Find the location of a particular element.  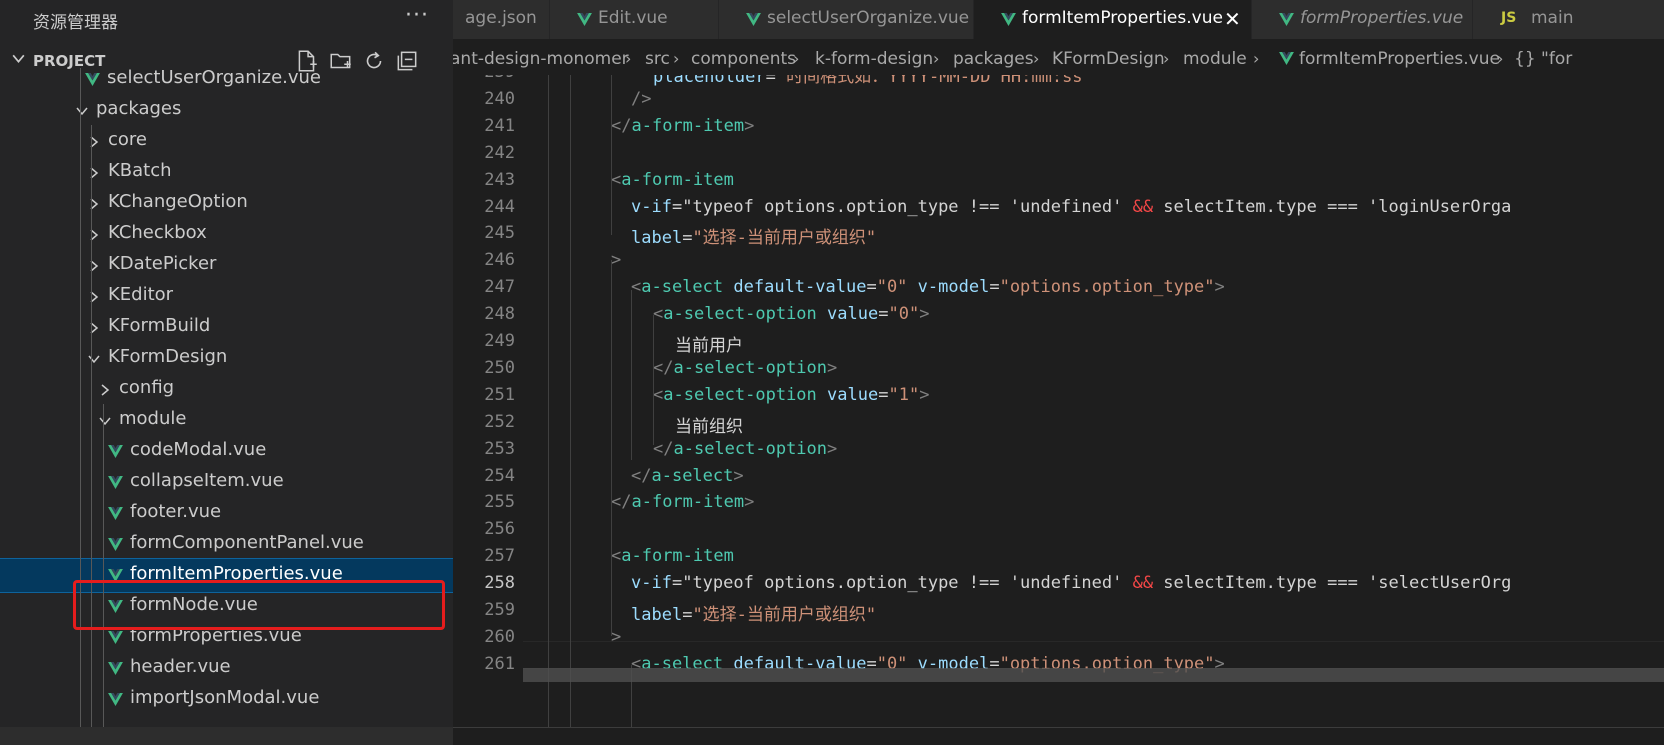

editor-tab-label: selectUserOrganize.vue is located at coordinates (868, 18).